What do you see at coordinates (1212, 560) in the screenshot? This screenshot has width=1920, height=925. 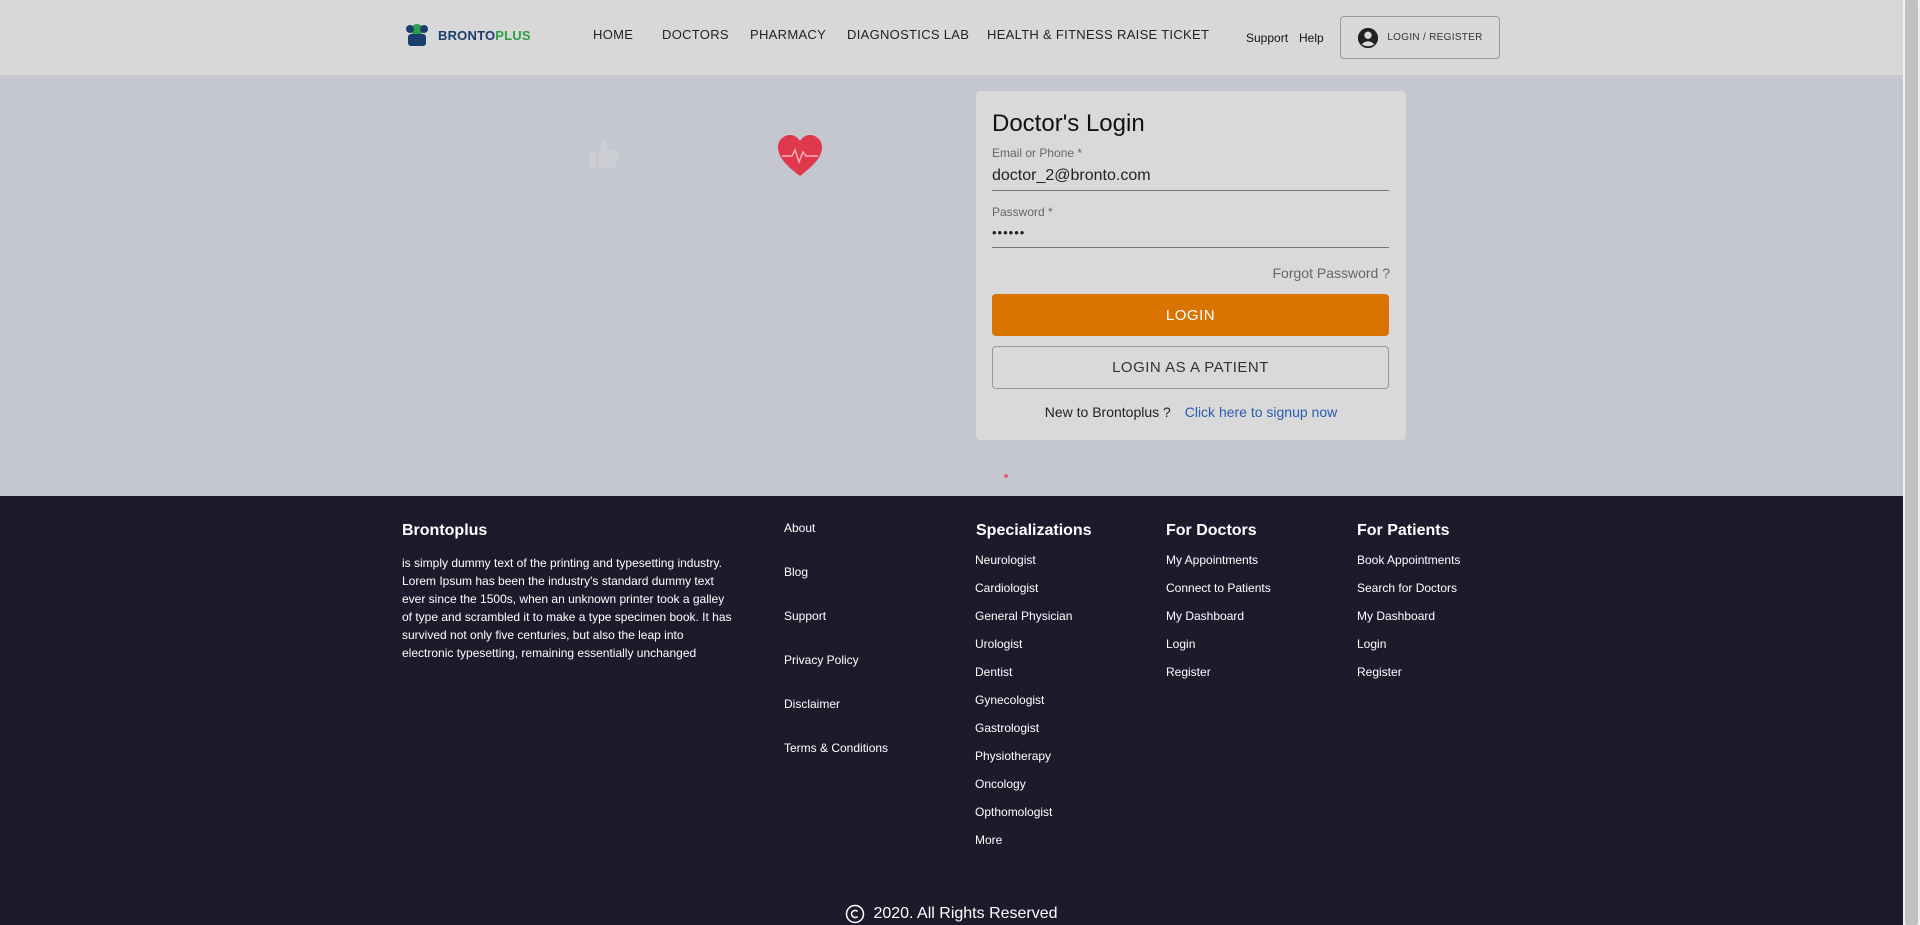 I see `doctors-link: My Appointments` at bounding box center [1212, 560].